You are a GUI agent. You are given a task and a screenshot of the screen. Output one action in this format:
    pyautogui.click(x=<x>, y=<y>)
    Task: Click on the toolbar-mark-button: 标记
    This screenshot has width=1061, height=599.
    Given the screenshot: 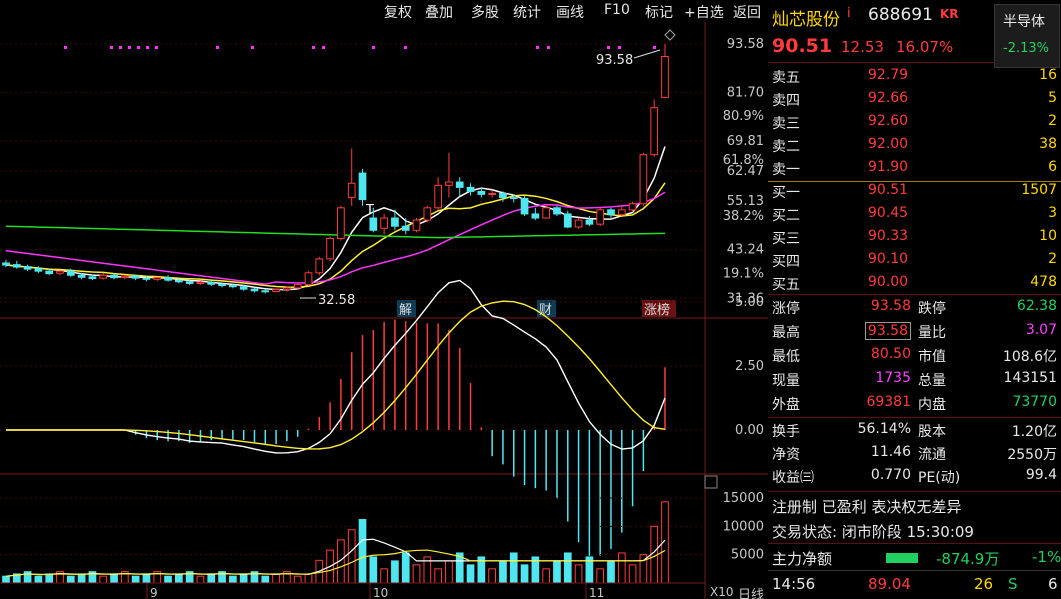 What is the action you would take?
    pyautogui.click(x=659, y=12)
    